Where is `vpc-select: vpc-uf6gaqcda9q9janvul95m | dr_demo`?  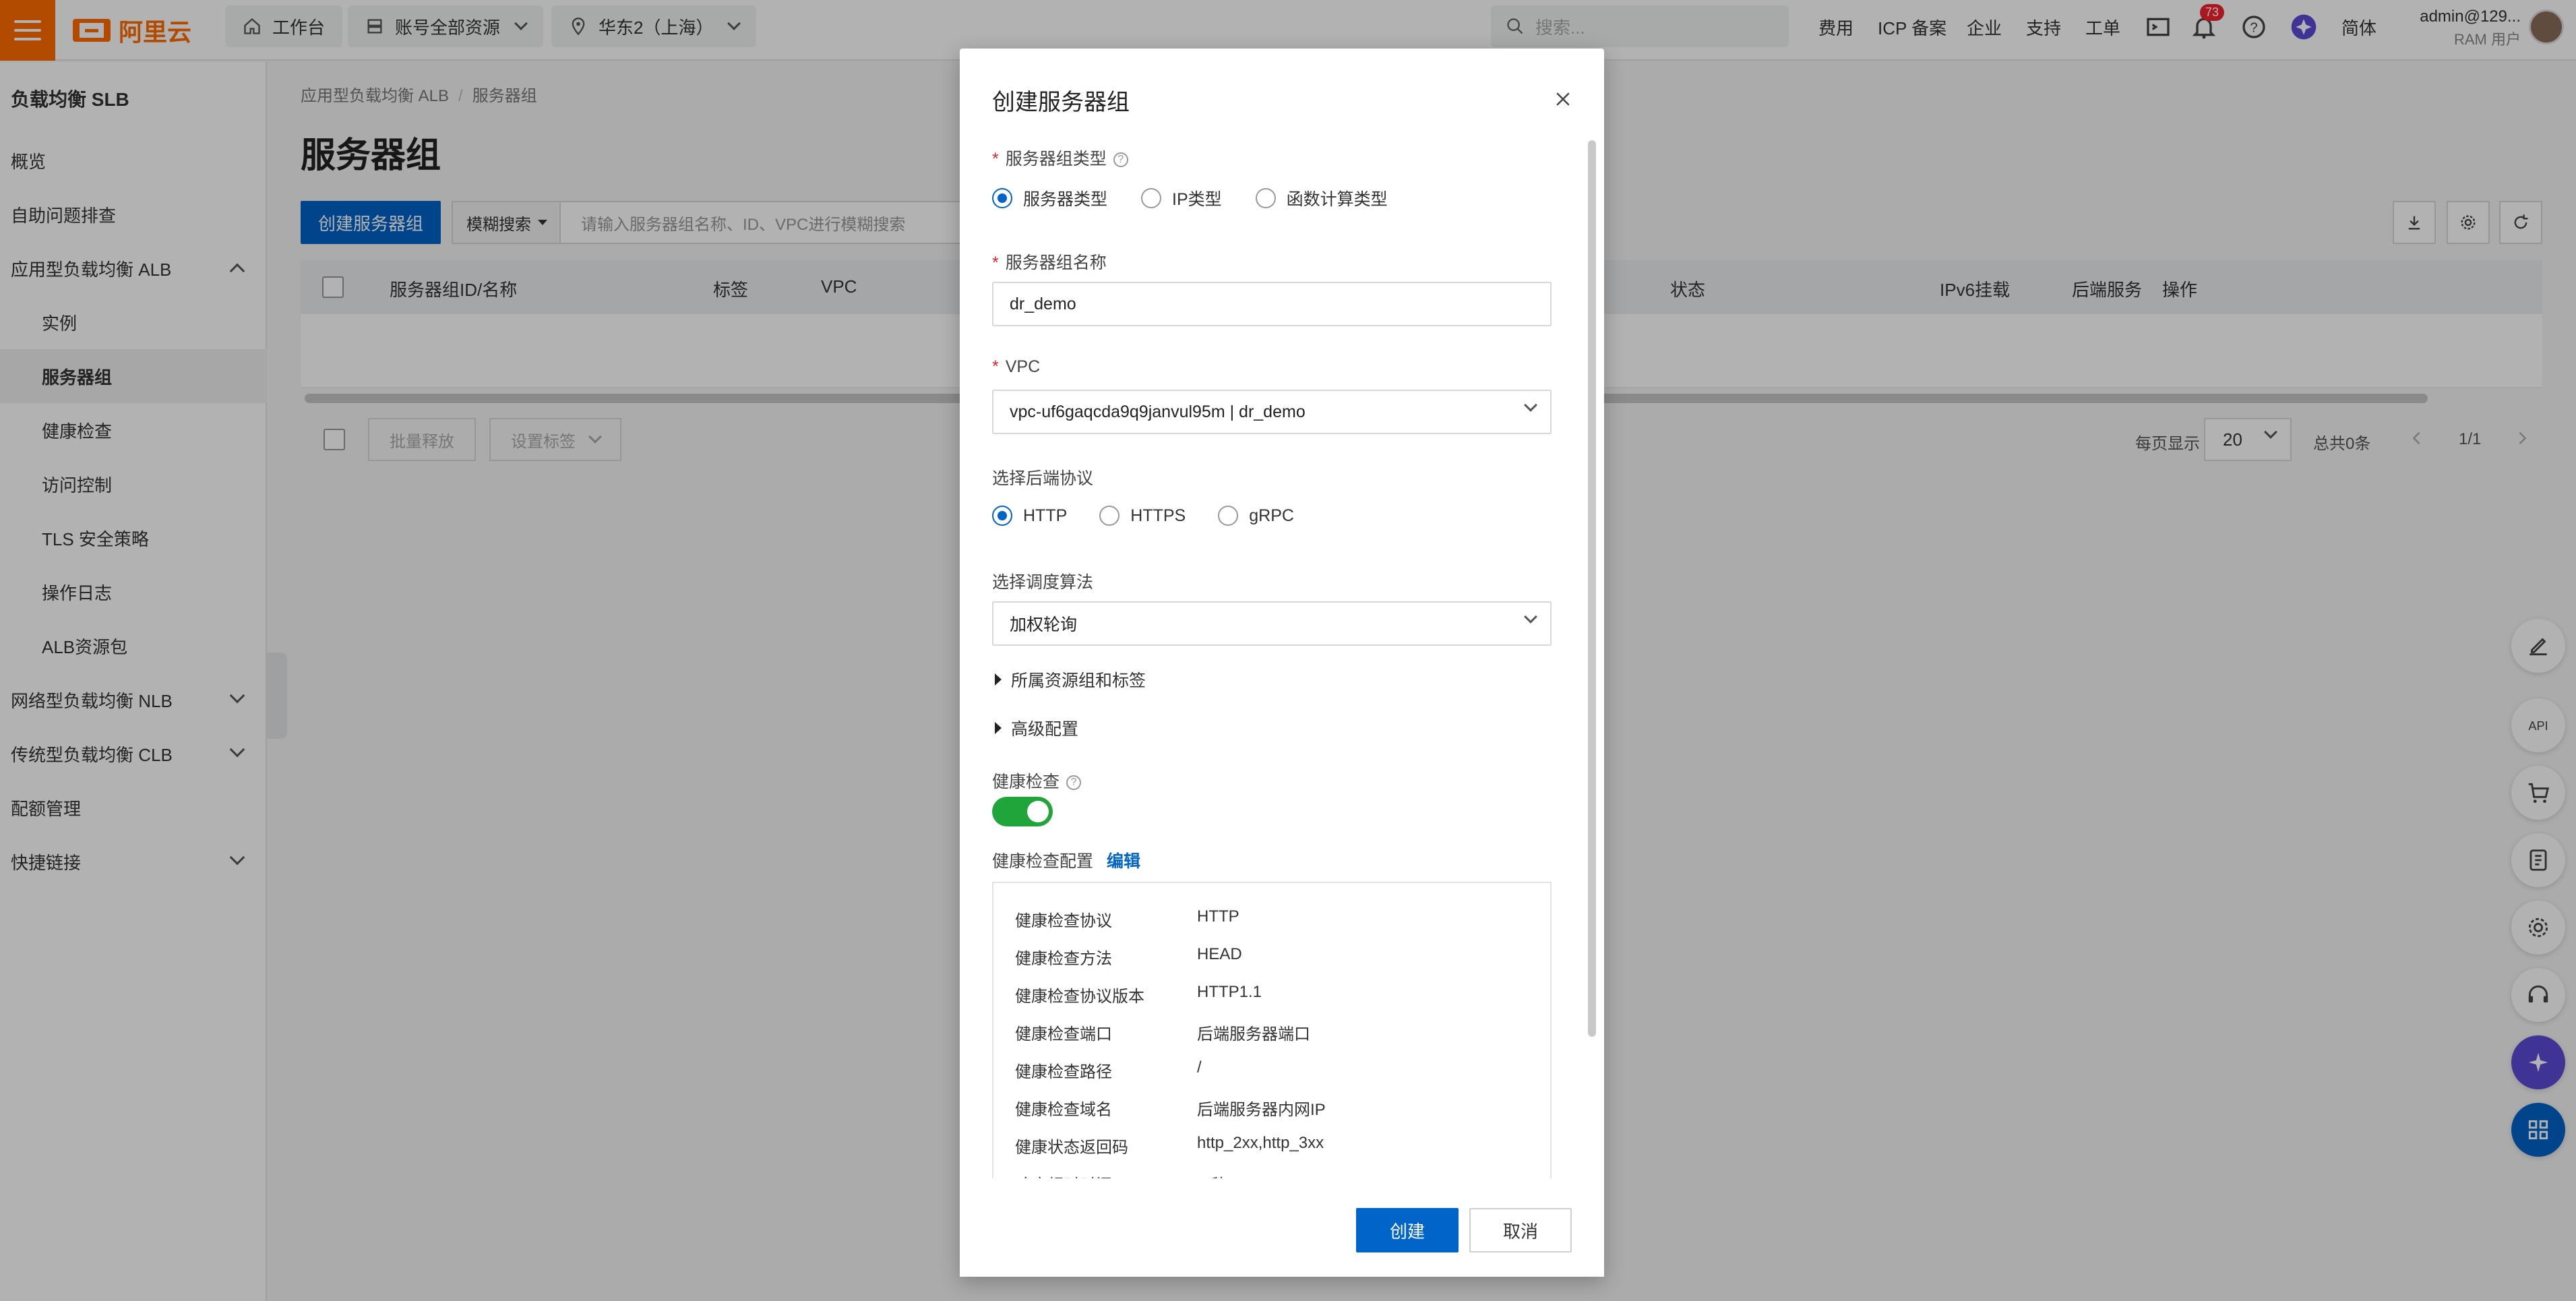 vpc-select: vpc-uf6gaqcda9q9janvul95m | dr_demo is located at coordinates (1272, 412).